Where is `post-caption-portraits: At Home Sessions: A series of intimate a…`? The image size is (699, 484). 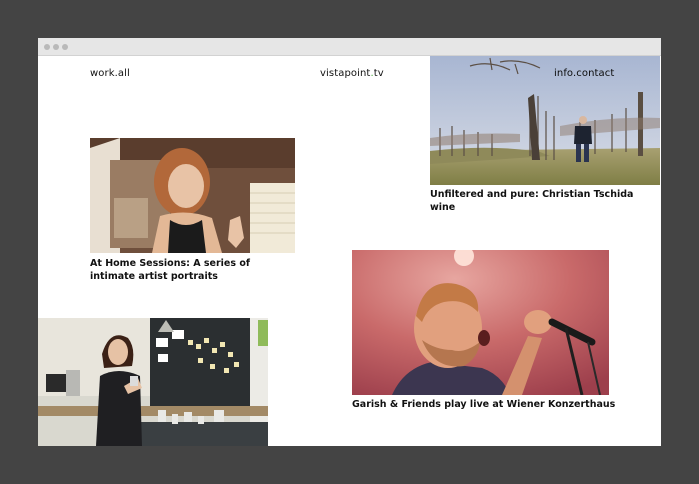 post-caption-portraits: At Home Sessions: A series of intimate a… is located at coordinates (192, 270).